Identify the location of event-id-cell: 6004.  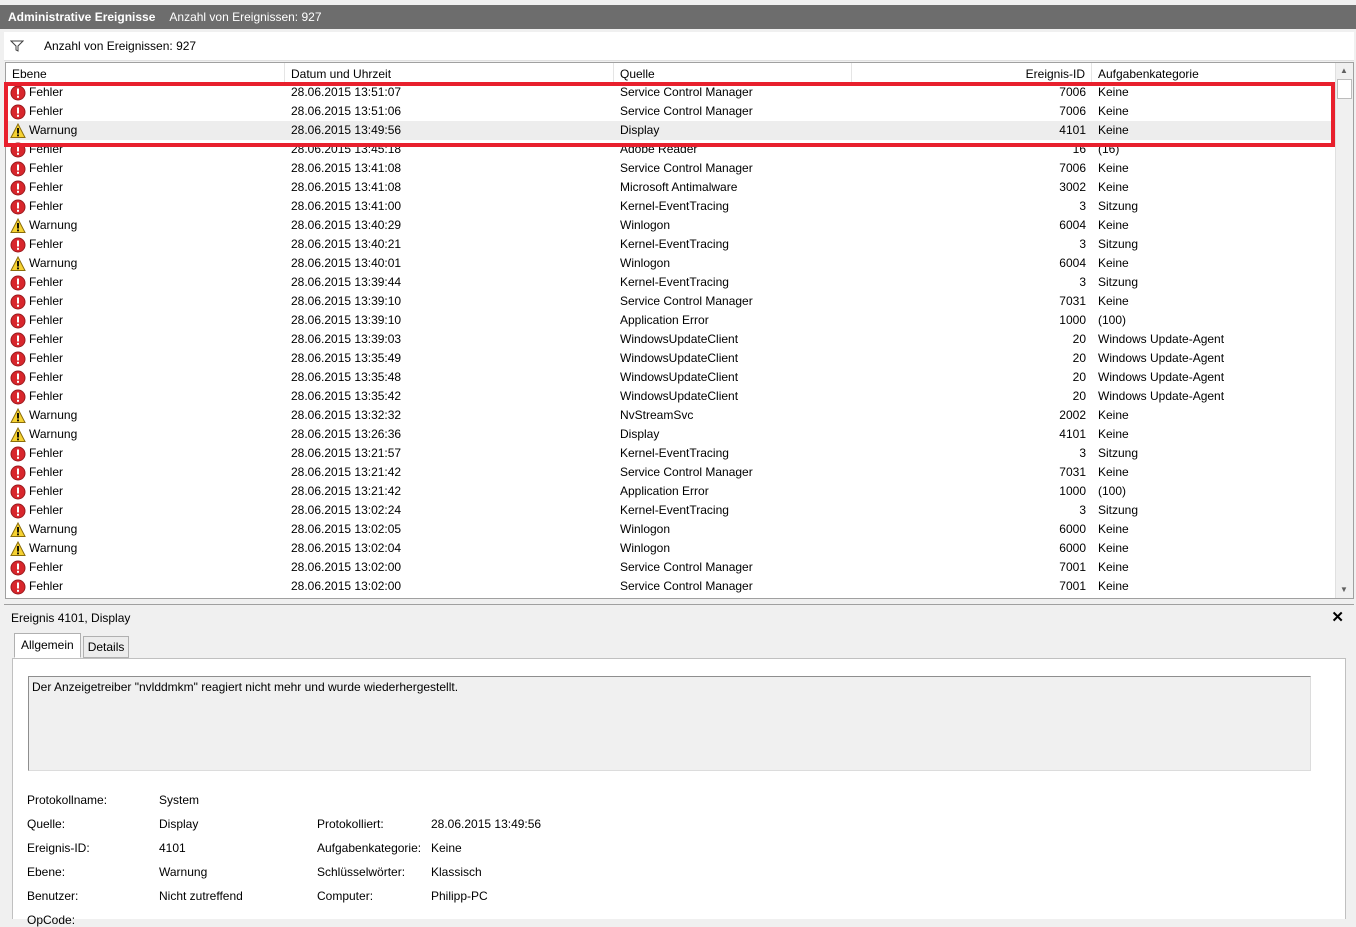
(1072, 225).